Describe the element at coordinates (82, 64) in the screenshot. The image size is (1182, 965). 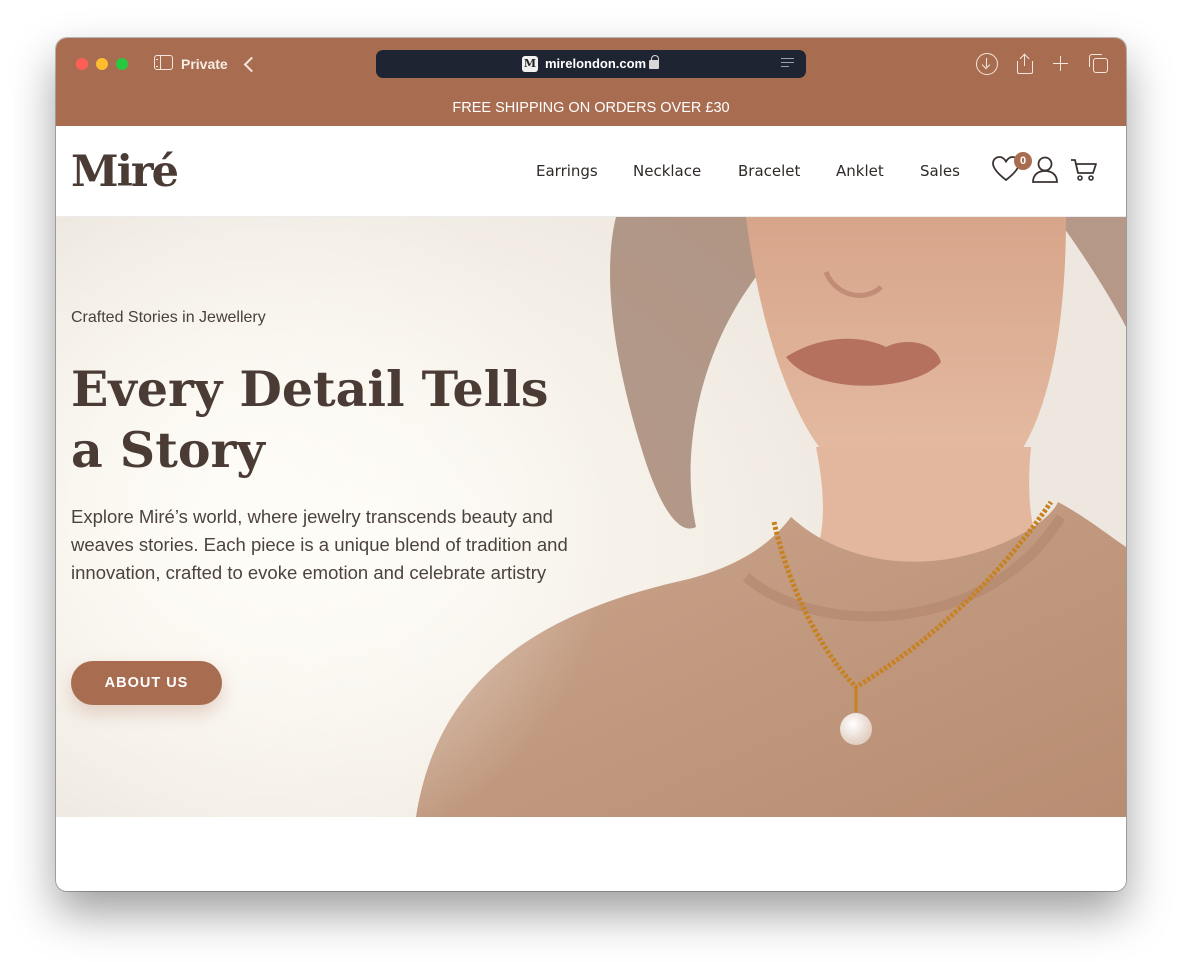
I see `close-window-button` at that location.